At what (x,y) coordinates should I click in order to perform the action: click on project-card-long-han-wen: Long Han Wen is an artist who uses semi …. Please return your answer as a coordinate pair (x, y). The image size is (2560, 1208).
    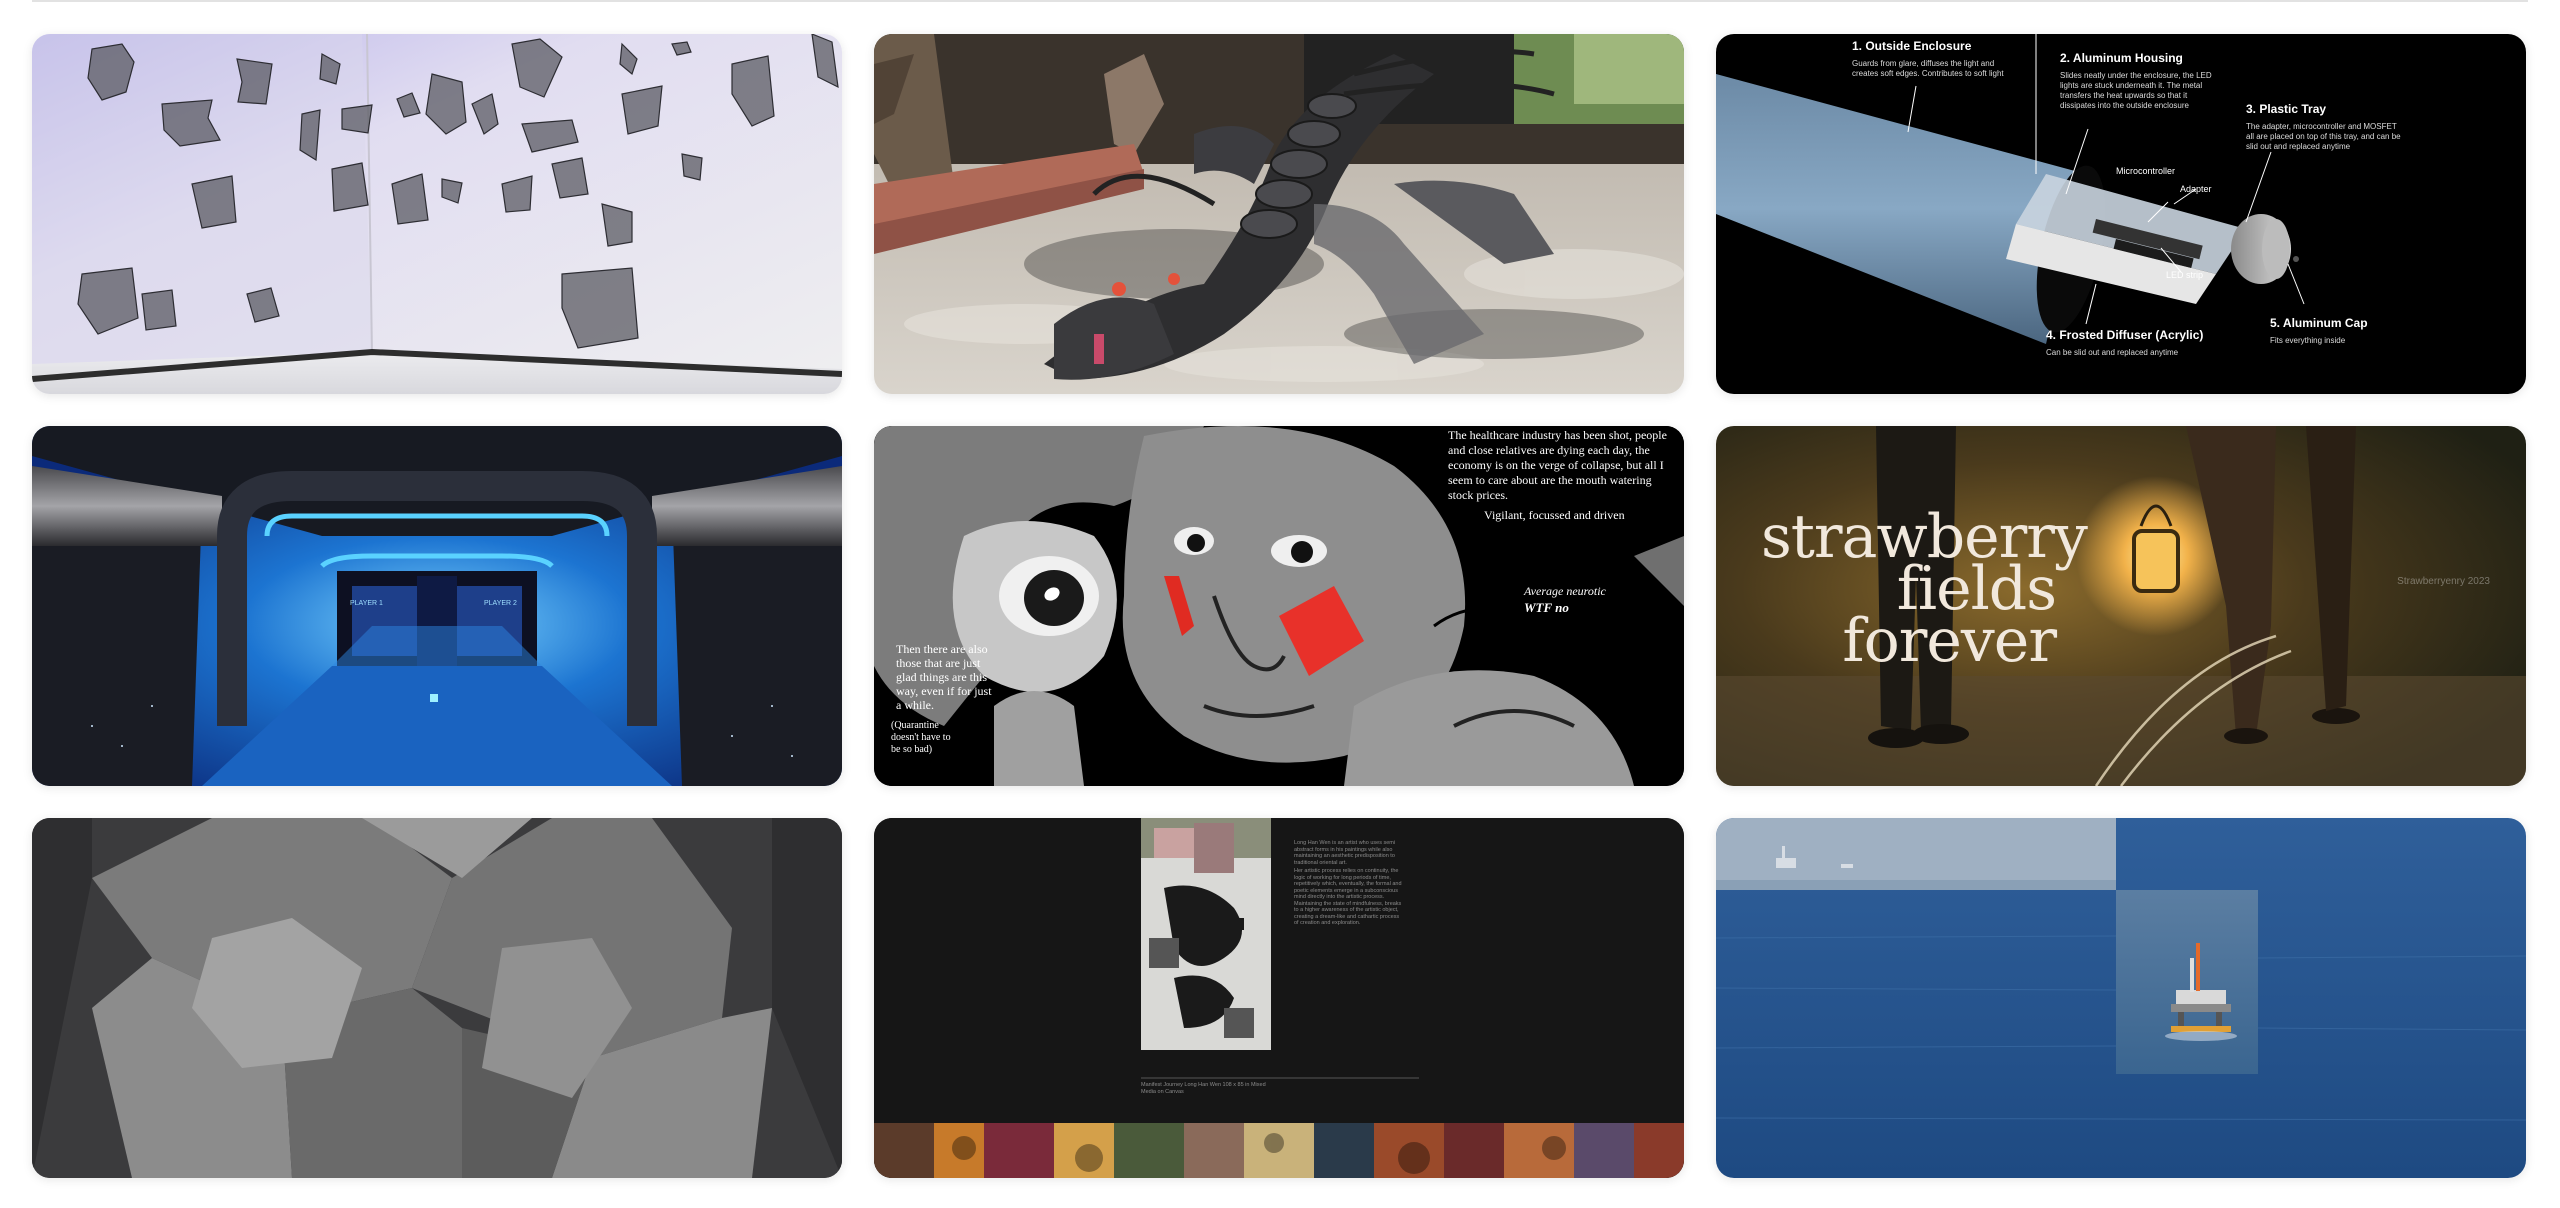
    Looking at the image, I should click on (1279, 998).